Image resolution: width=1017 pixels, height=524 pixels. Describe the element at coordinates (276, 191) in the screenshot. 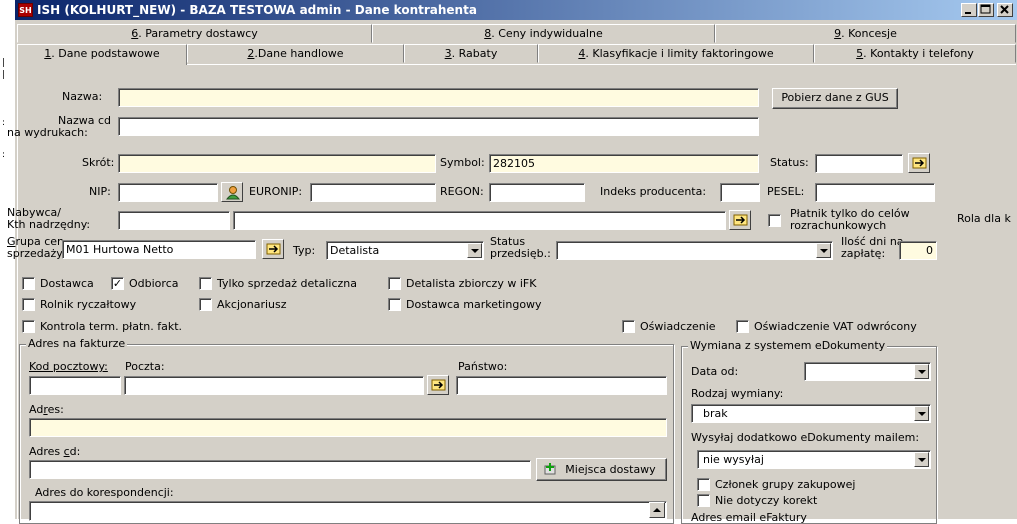

I see `euronip-label: EURONIP:` at that location.